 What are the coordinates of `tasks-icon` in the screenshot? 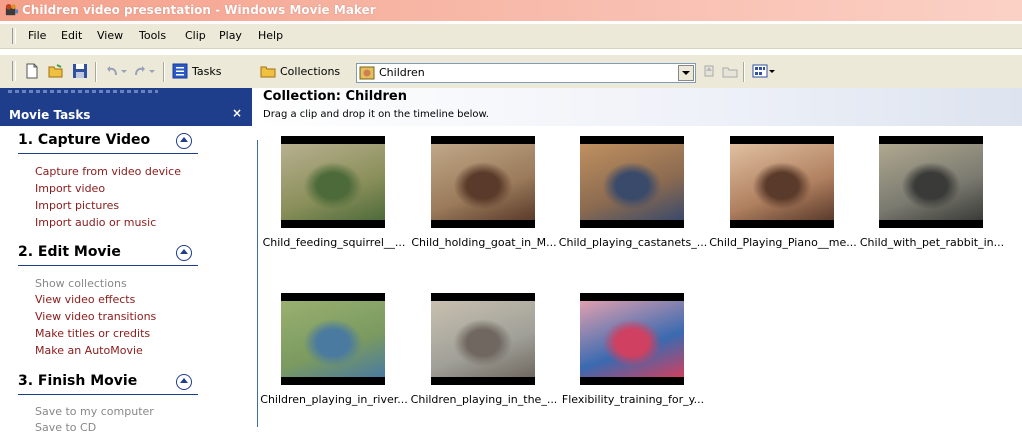 It's located at (180, 71).